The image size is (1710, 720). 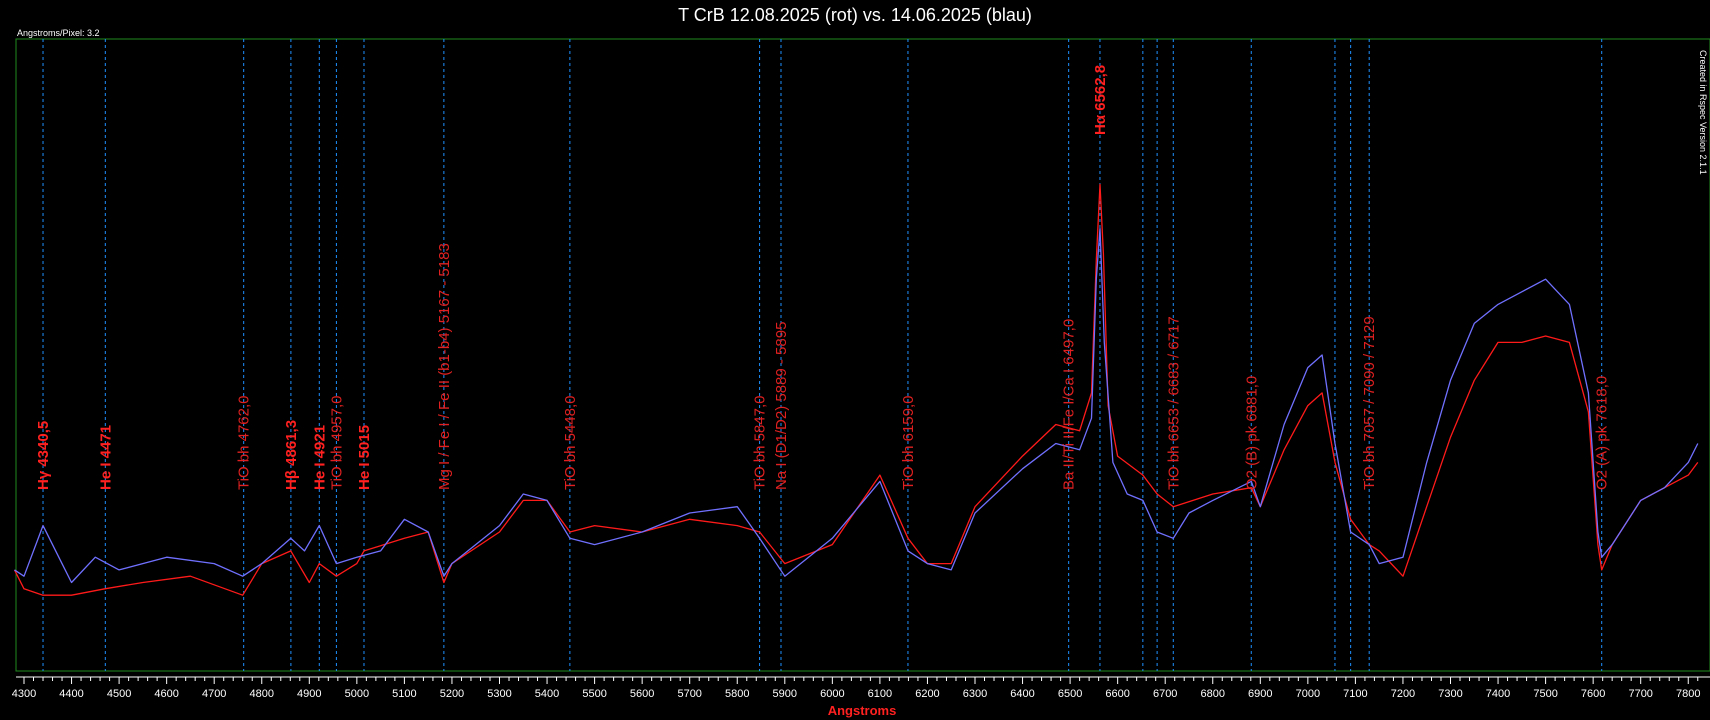 What do you see at coordinates (214, 694) in the screenshot?
I see `x-tick-label: 4700` at bounding box center [214, 694].